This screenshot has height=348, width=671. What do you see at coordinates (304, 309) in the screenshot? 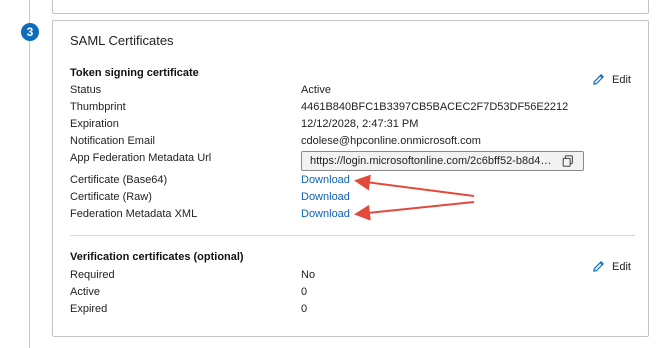
I see `expired-value: 0` at bounding box center [304, 309].